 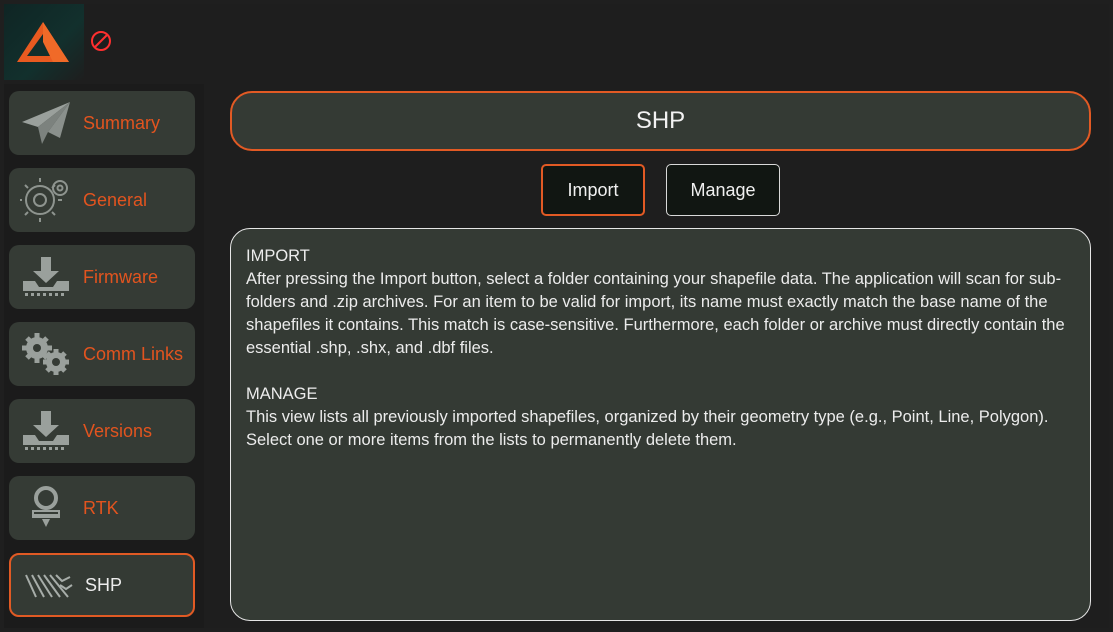 What do you see at coordinates (118, 430) in the screenshot?
I see `sidebar-item-label: Versions` at bounding box center [118, 430].